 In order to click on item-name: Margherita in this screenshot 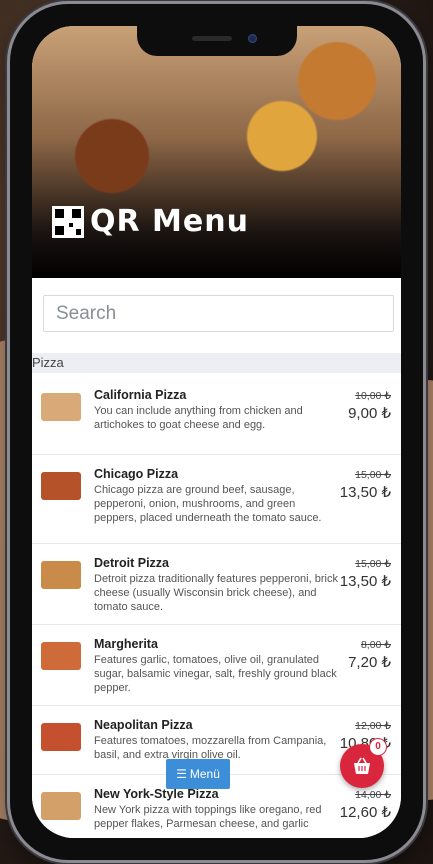, I will do `click(126, 644)`.